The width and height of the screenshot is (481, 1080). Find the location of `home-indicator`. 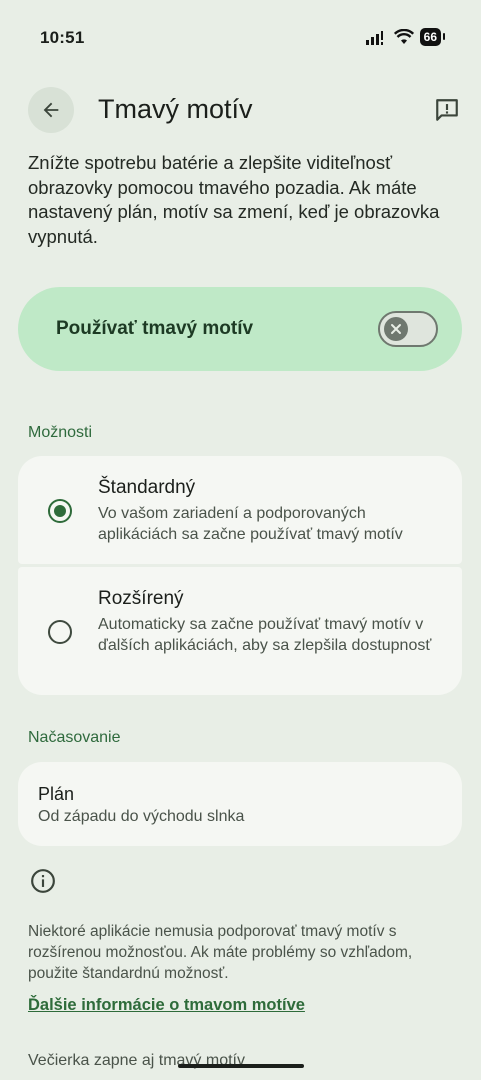

home-indicator is located at coordinates (241, 1066).